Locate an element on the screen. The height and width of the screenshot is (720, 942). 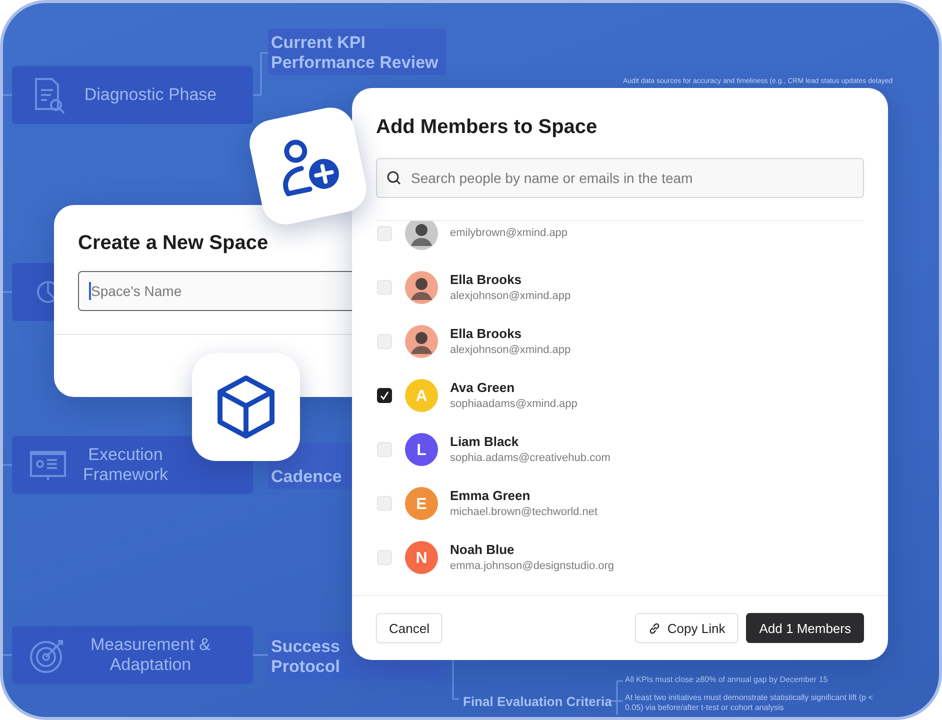
member-name: Noah Blue is located at coordinates (483, 549).